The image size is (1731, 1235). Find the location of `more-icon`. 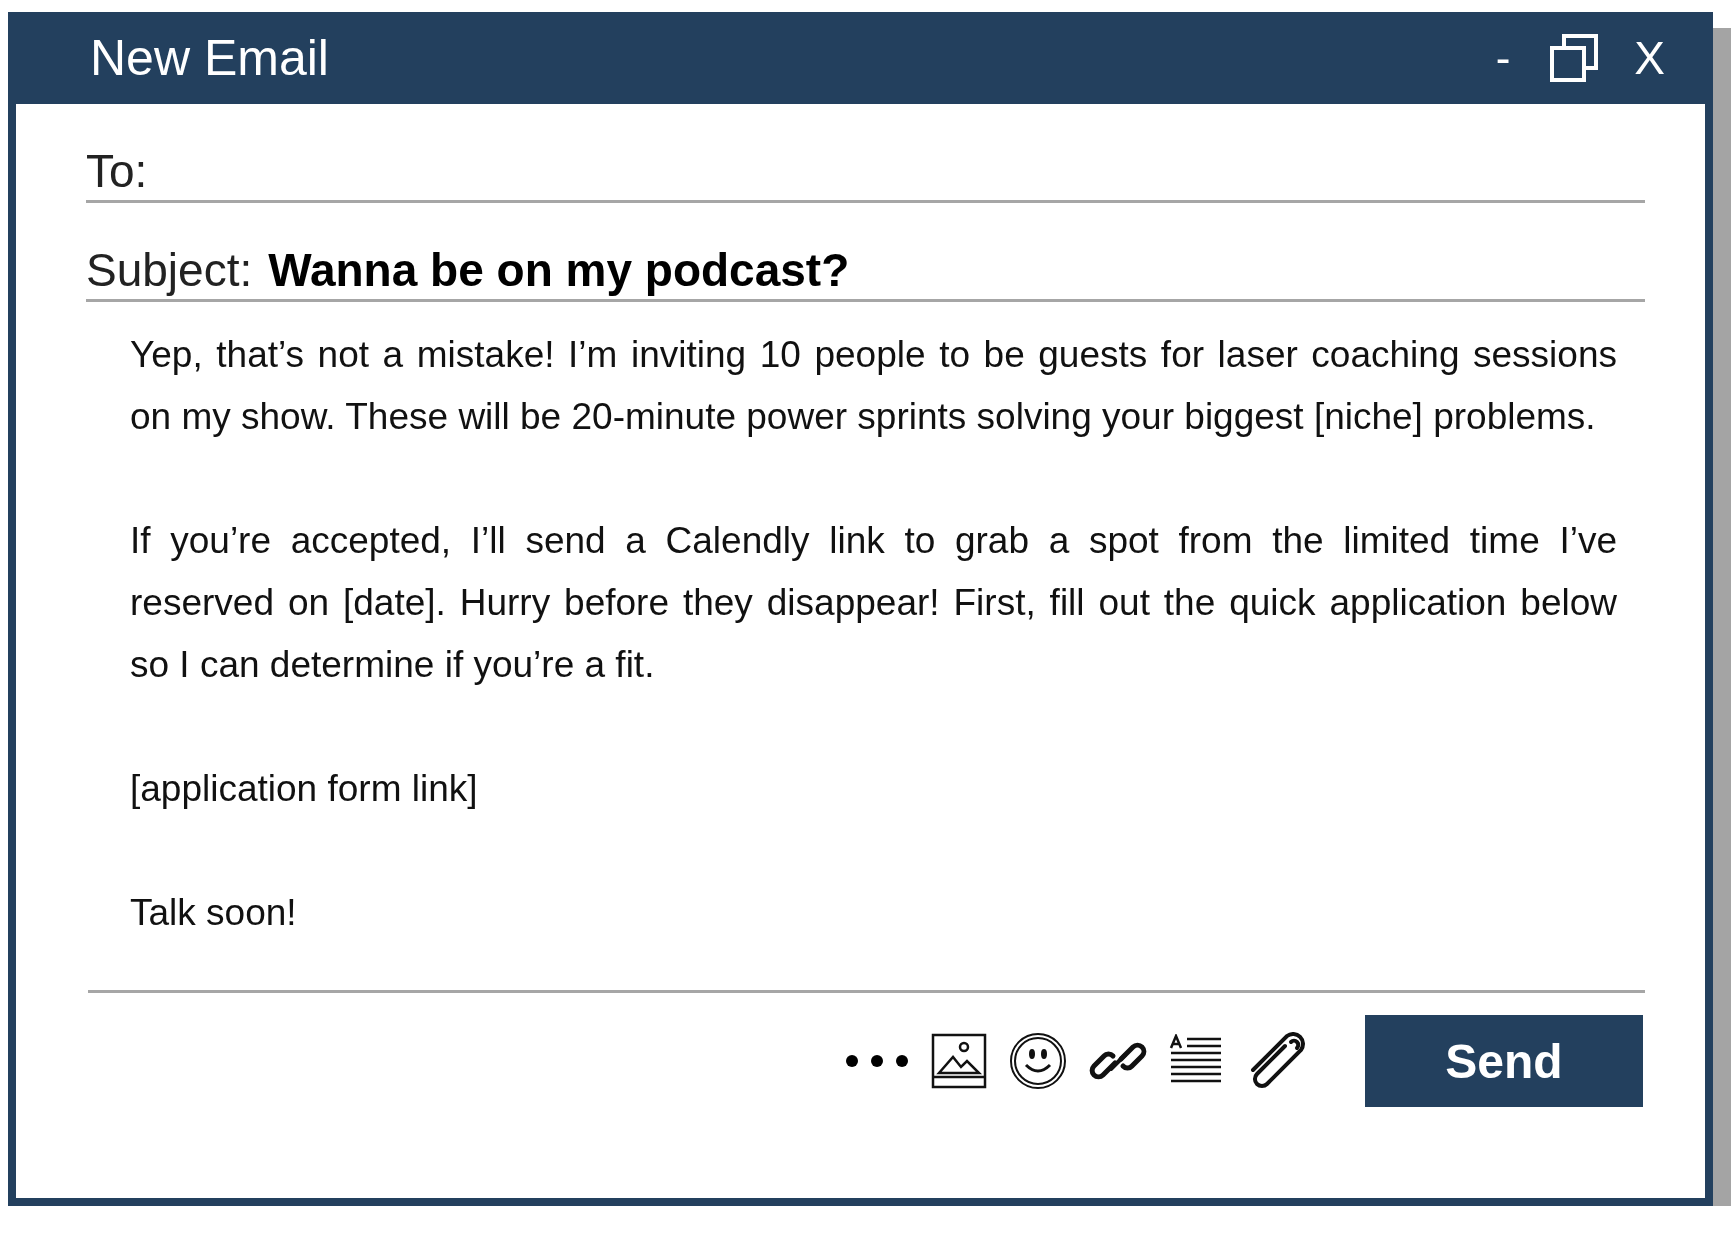

more-icon is located at coordinates (877, 1061).